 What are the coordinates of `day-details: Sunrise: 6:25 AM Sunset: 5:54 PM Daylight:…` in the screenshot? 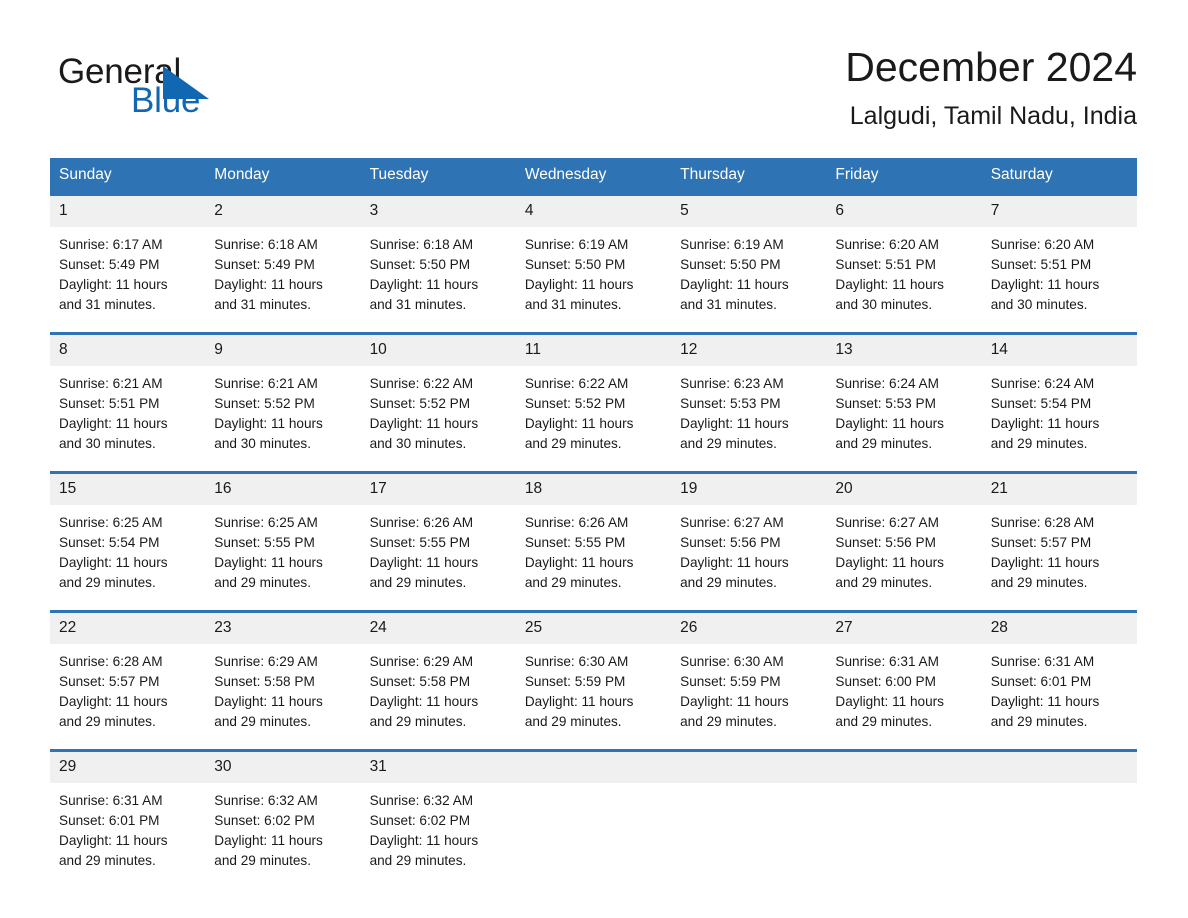 It's located at (127, 549).